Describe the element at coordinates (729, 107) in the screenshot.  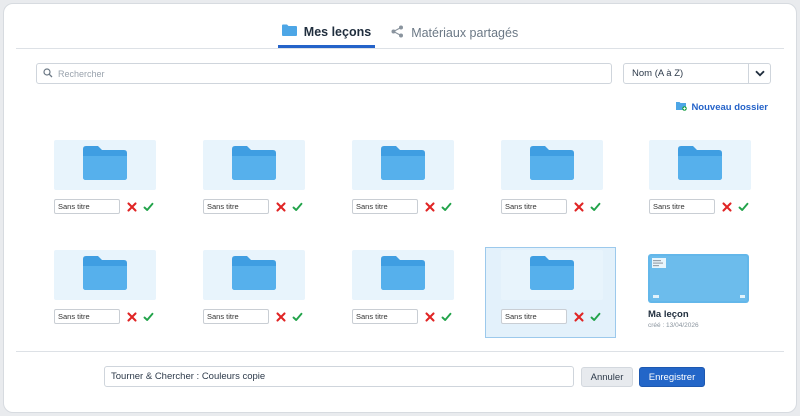
I see `new-folder-label: Nouveau dossier` at that location.